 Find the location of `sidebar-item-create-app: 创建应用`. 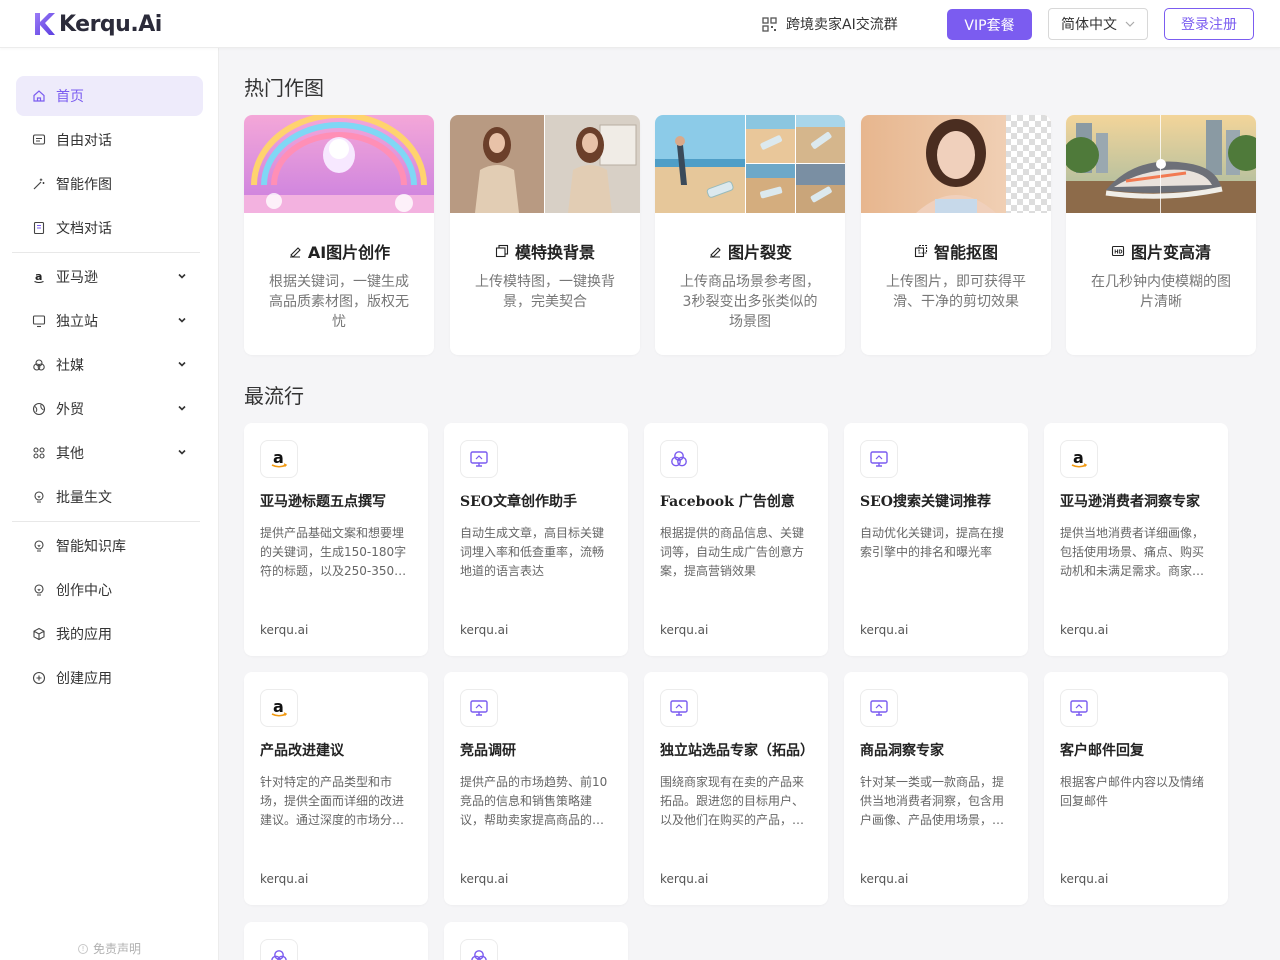

sidebar-item-create-app: 创建应用 is located at coordinates (109, 678).